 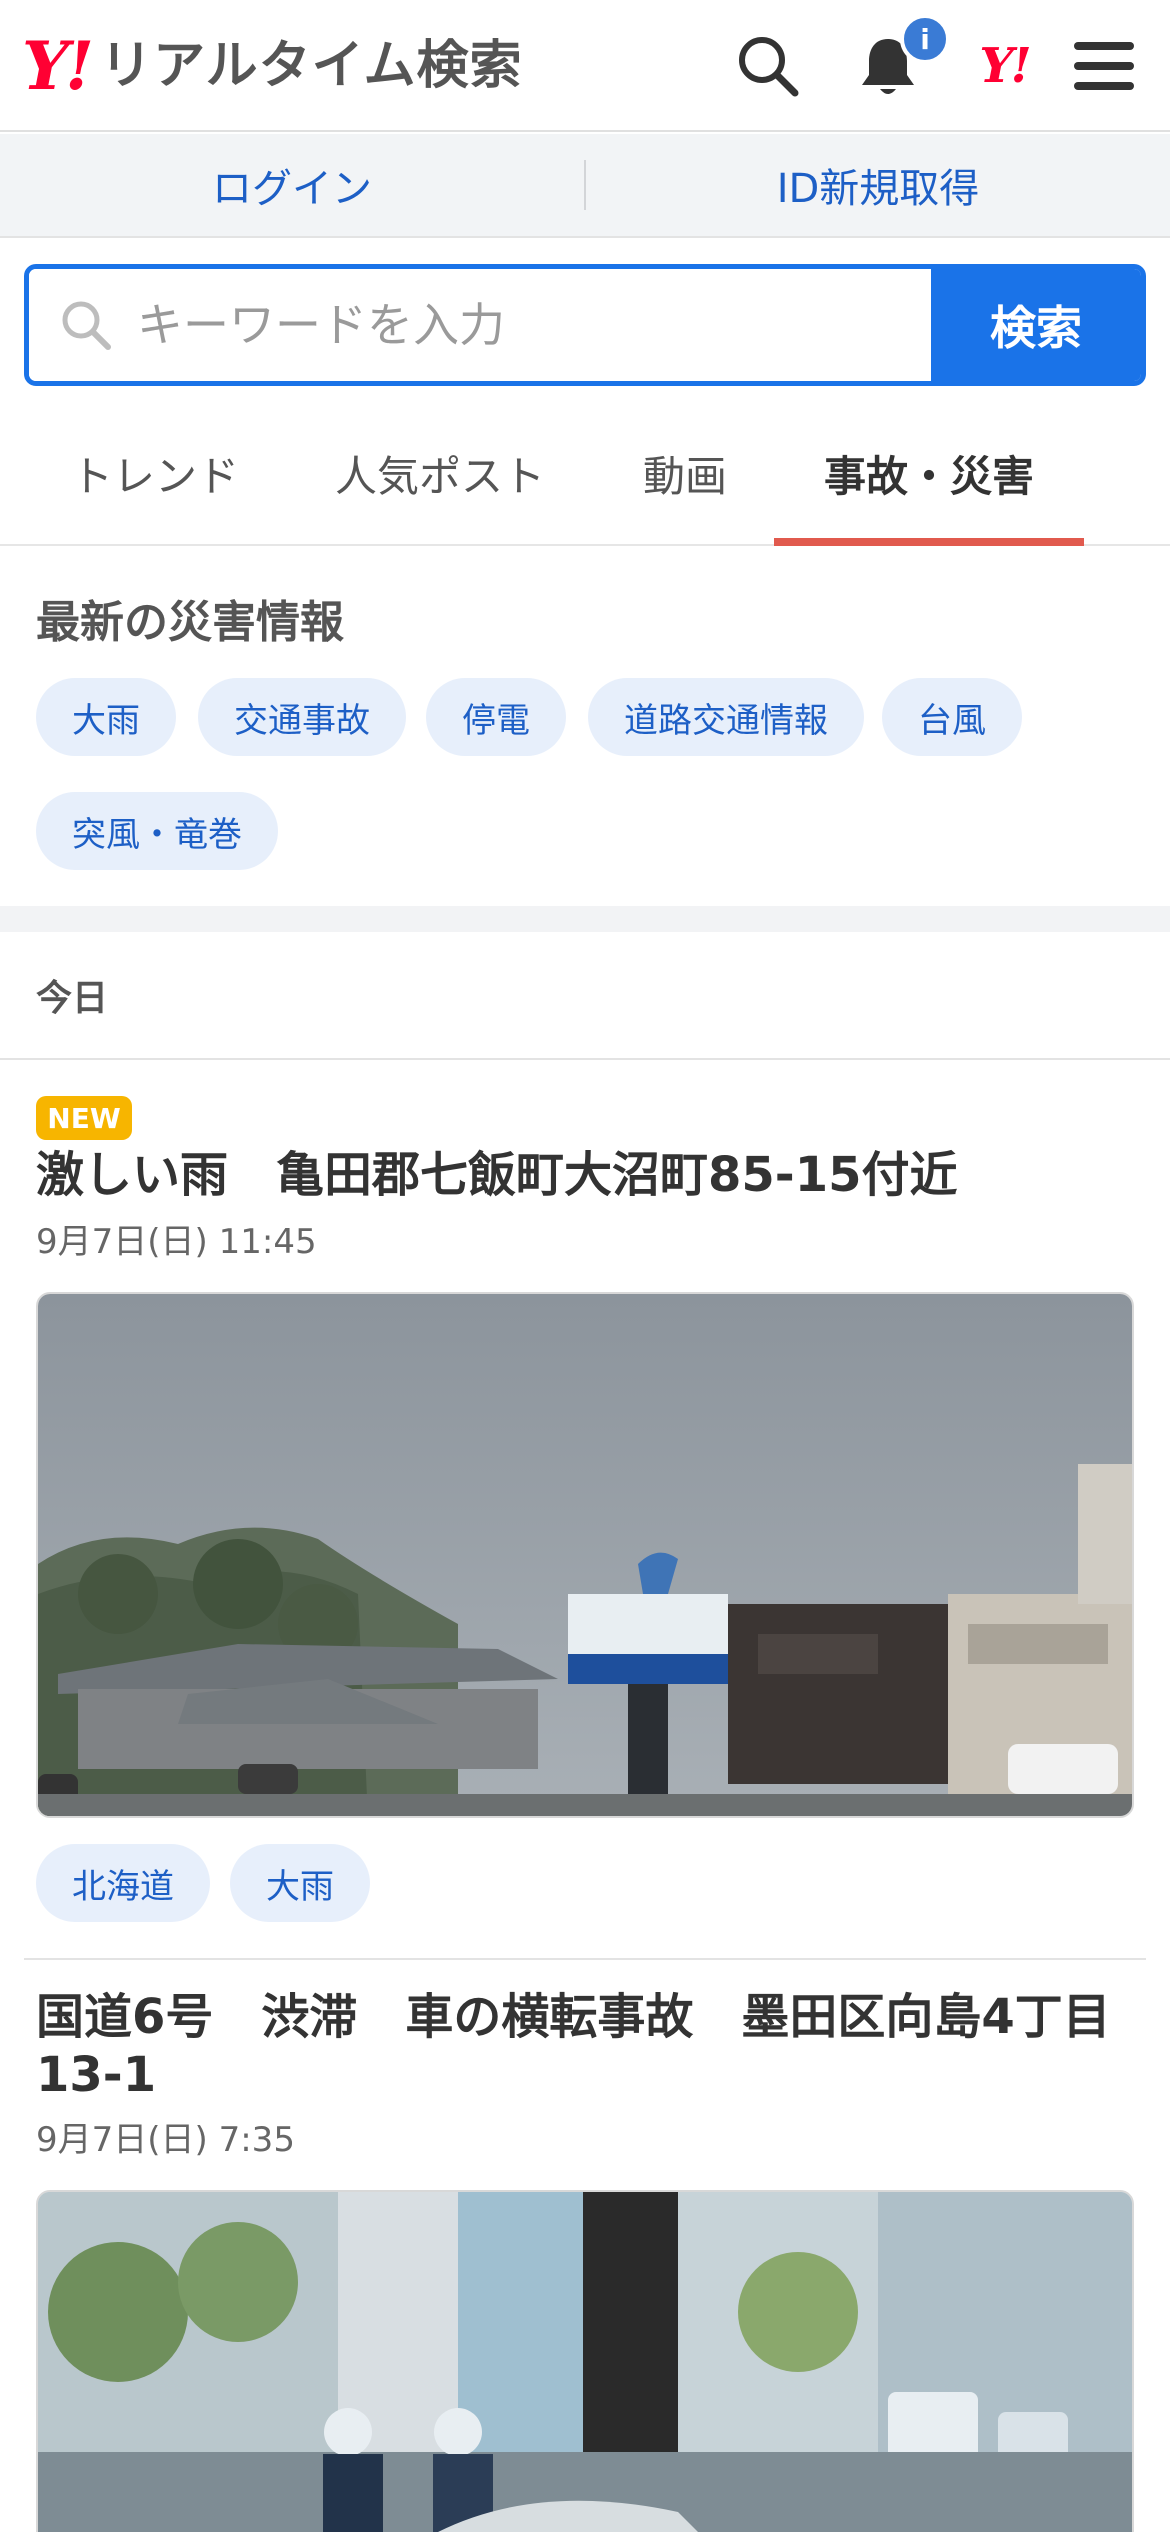 What do you see at coordinates (106, 717) in the screenshot?
I see `chip-heavy-rain: 大雨` at bounding box center [106, 717].